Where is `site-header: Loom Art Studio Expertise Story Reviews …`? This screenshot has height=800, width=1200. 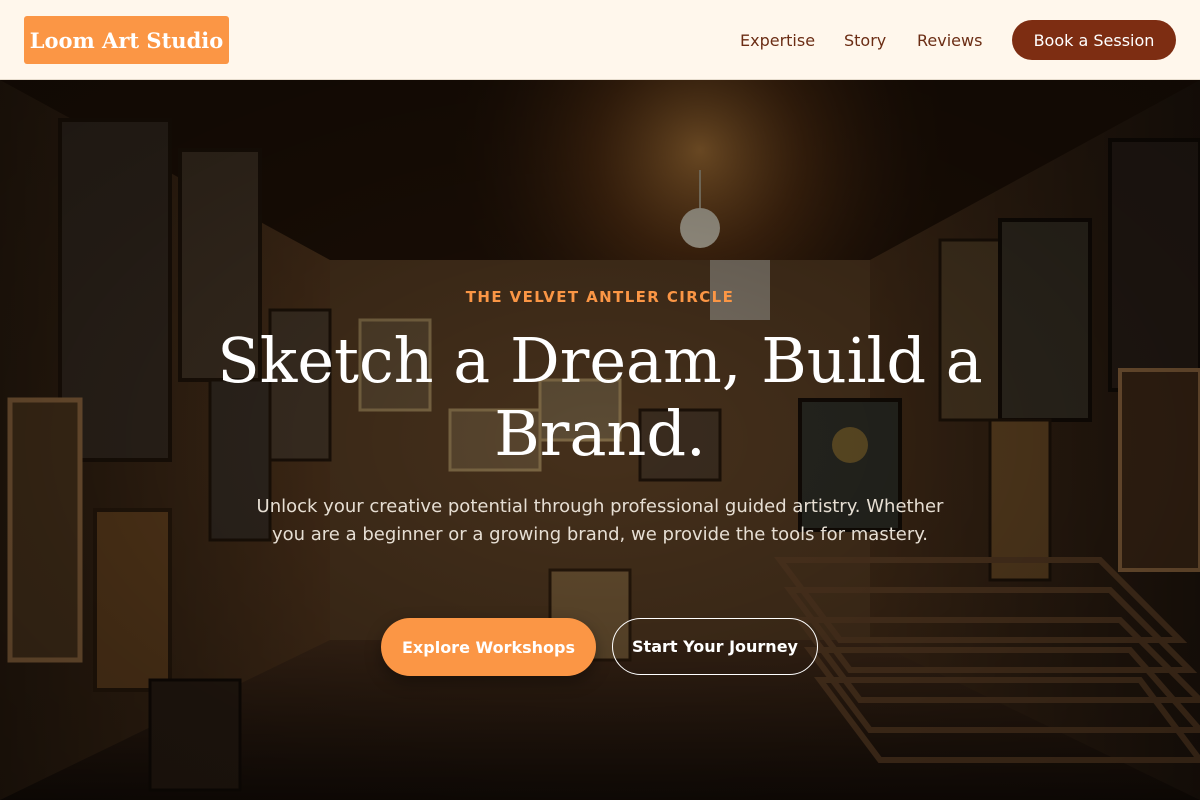 site-header: Loom Art Studio Expertise Story Reviews … is located at coordinates (600, 40).